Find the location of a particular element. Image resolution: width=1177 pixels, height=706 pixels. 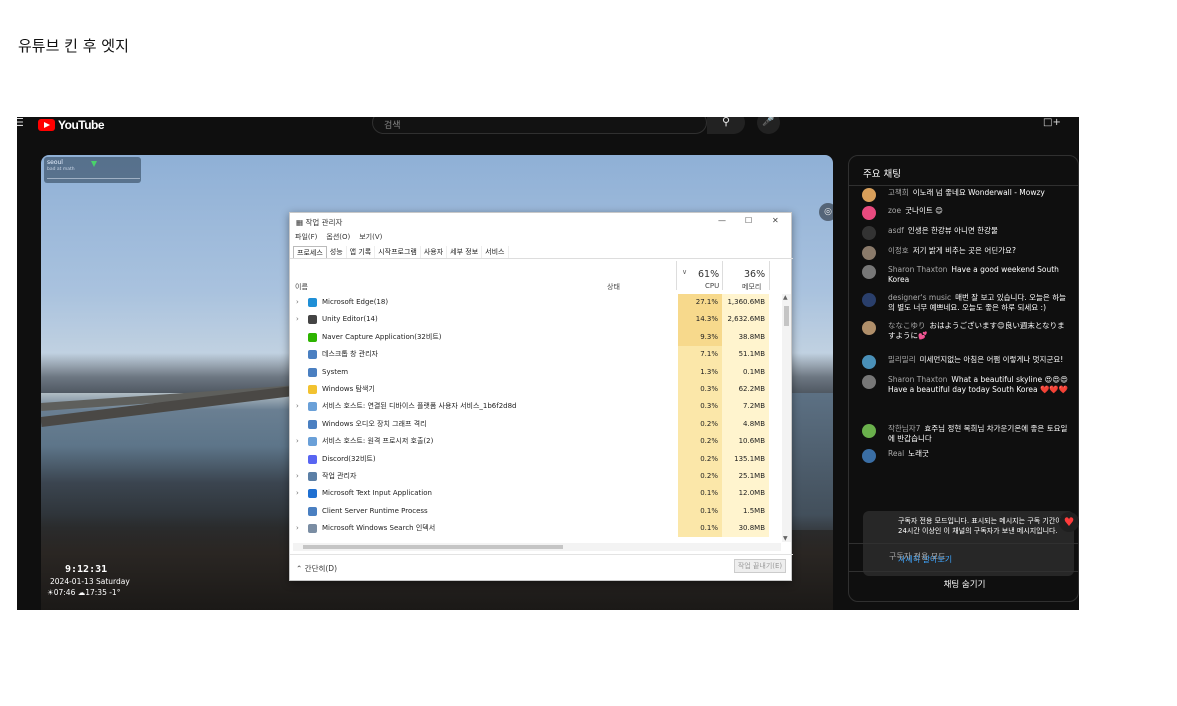

menu-icon: ☰ is located at coordinates (20, 123).